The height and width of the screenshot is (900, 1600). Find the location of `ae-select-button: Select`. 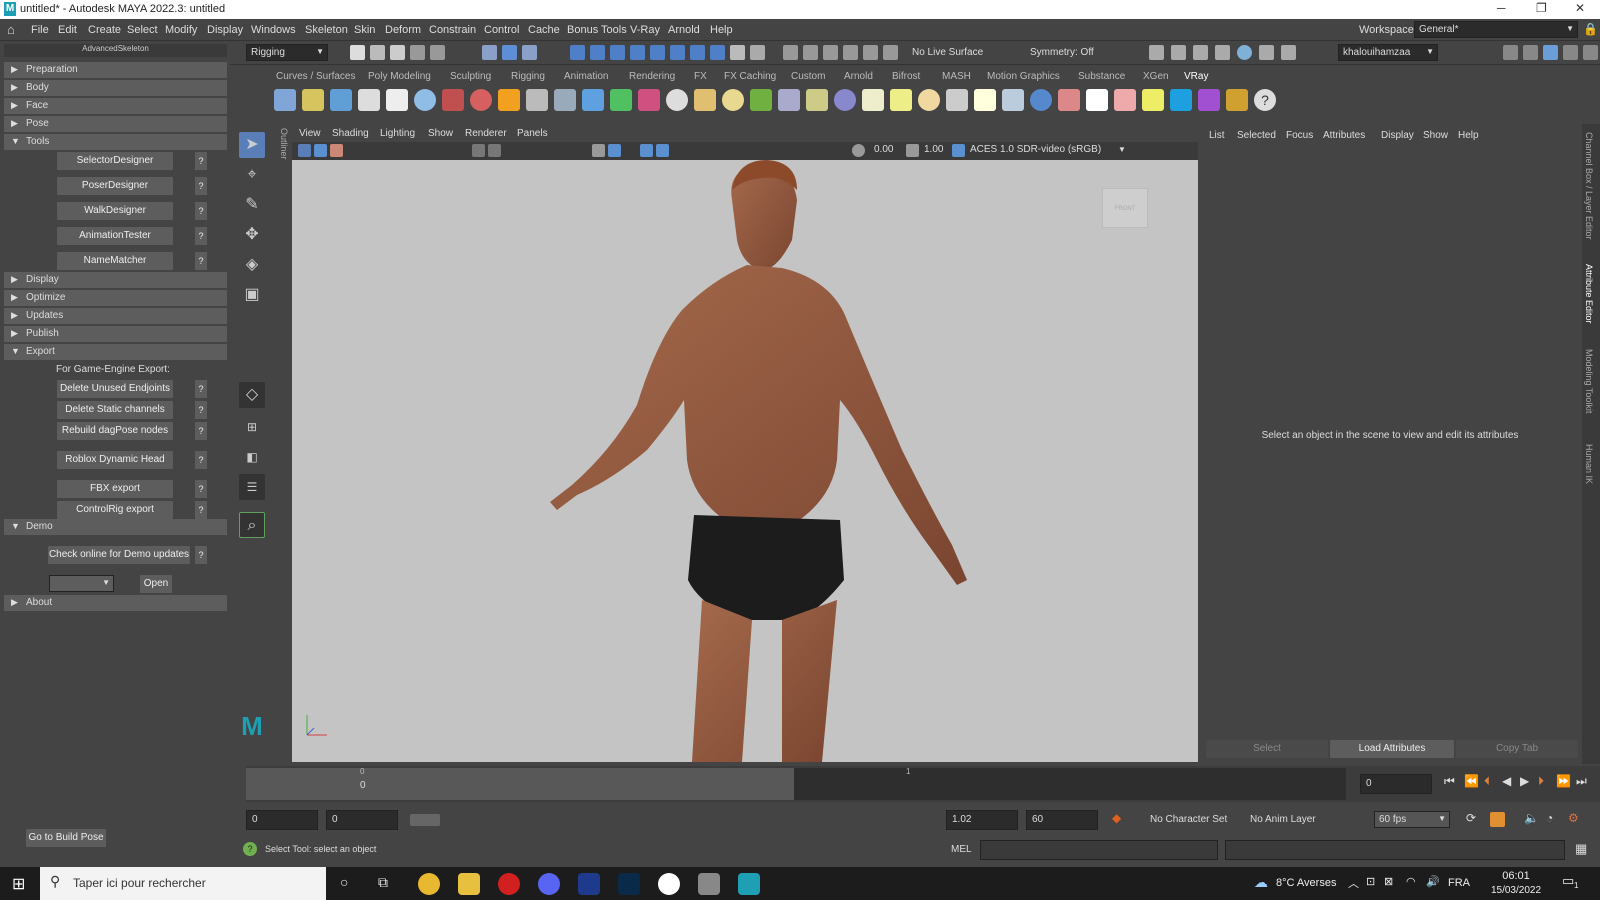

ae-select-button: Select is located at coordinates (1267, 749).